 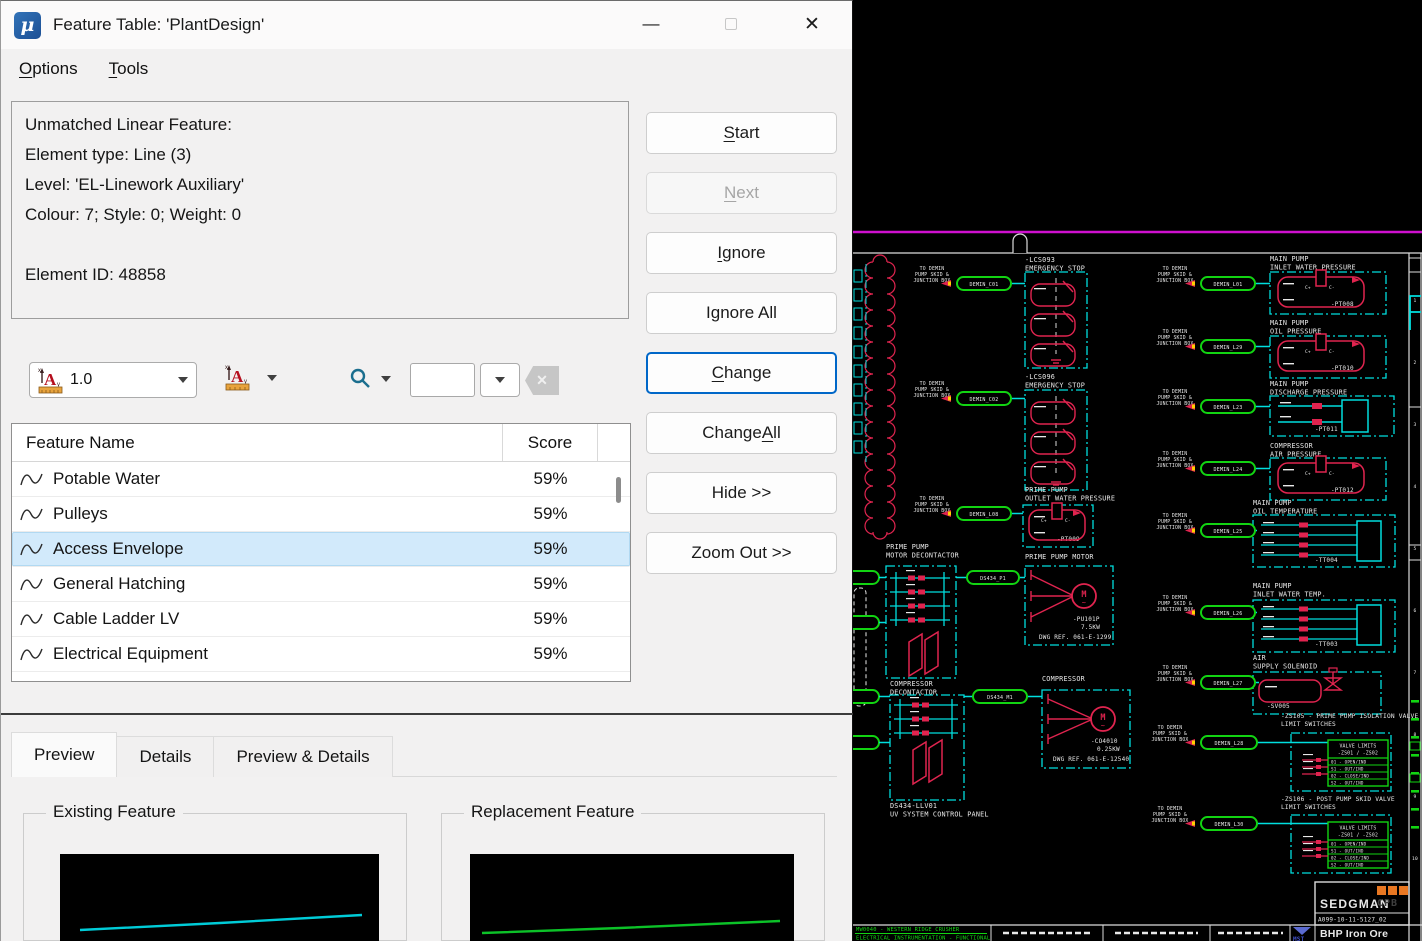 I want to click on maximize-button, so click(x=731, y=24).